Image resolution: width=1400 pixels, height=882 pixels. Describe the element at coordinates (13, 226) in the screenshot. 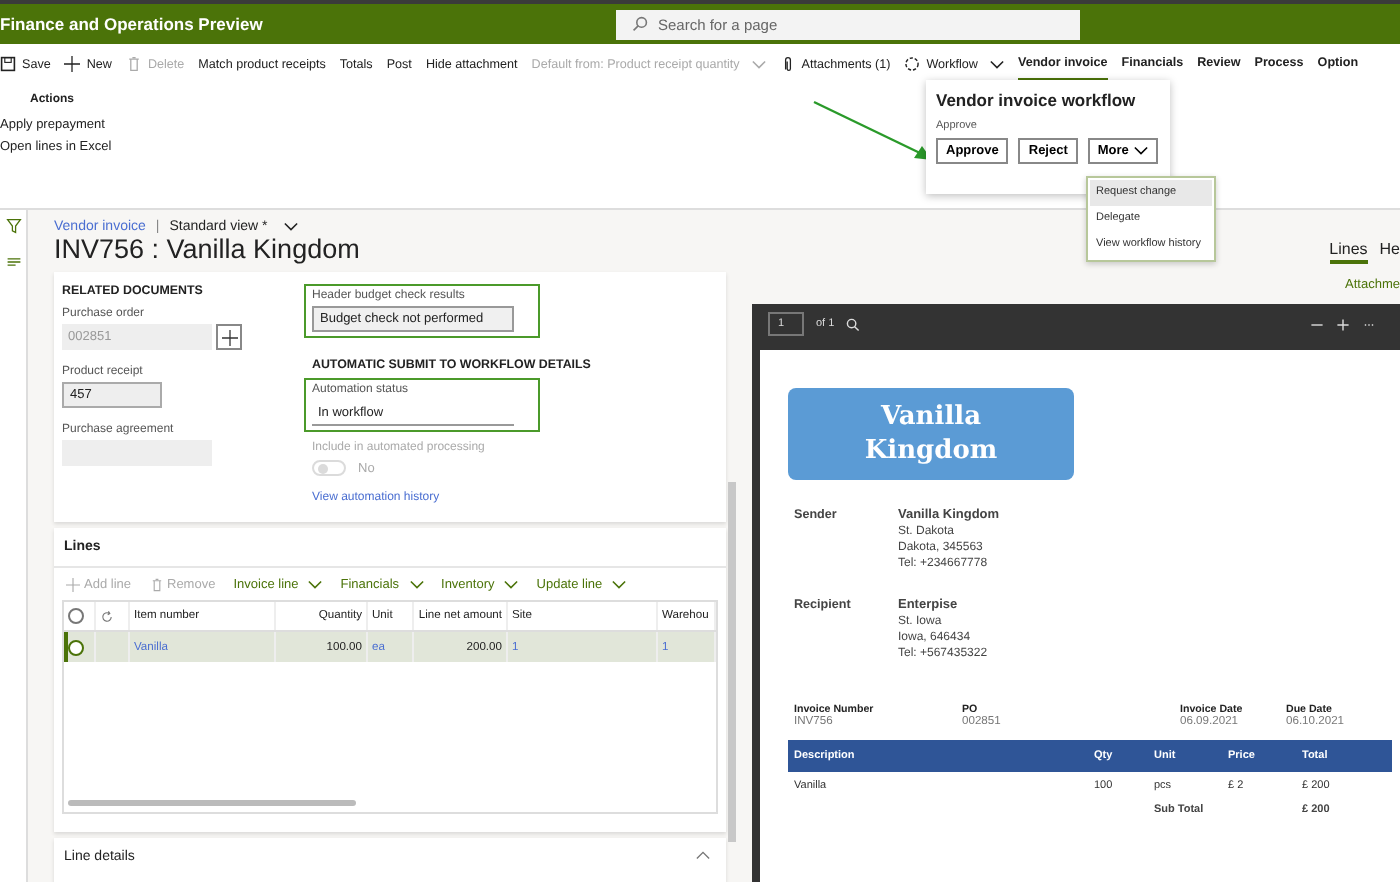

I see `filter-icon` at that location.